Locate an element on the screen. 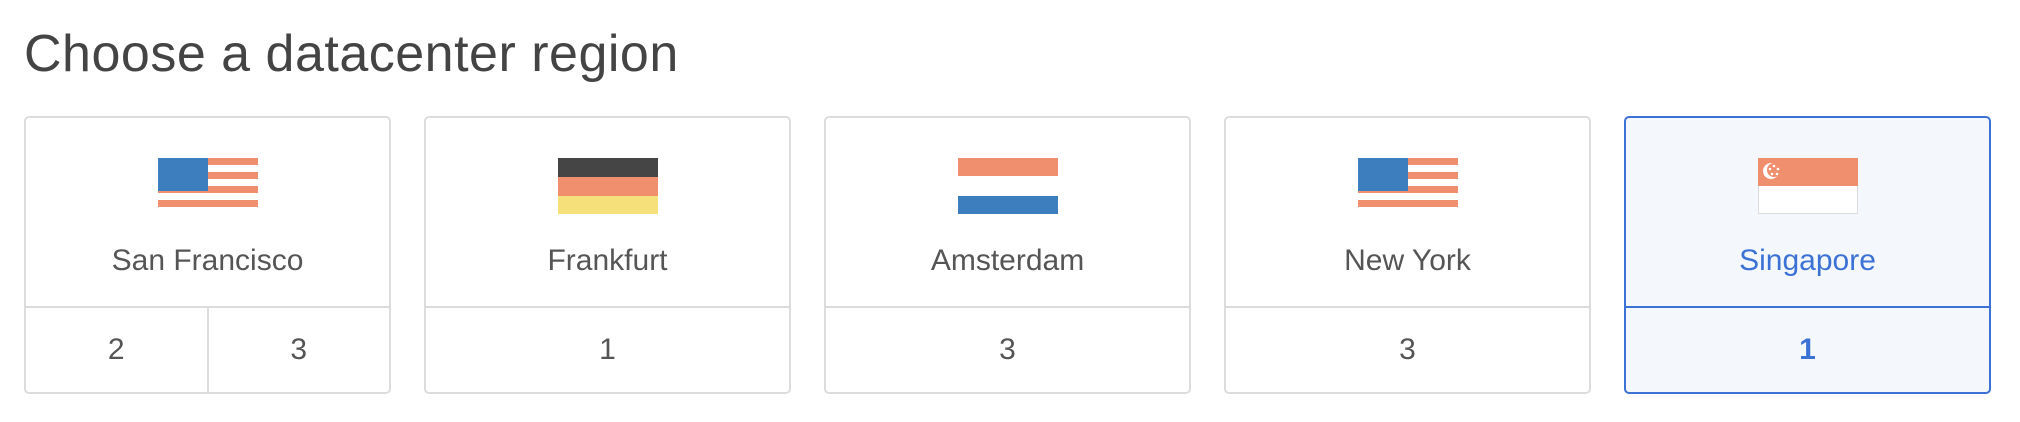 Image resolution: width=2020 pixels, height=422 pixels. version-row: 2 3 is located at coordinates (207, 350).